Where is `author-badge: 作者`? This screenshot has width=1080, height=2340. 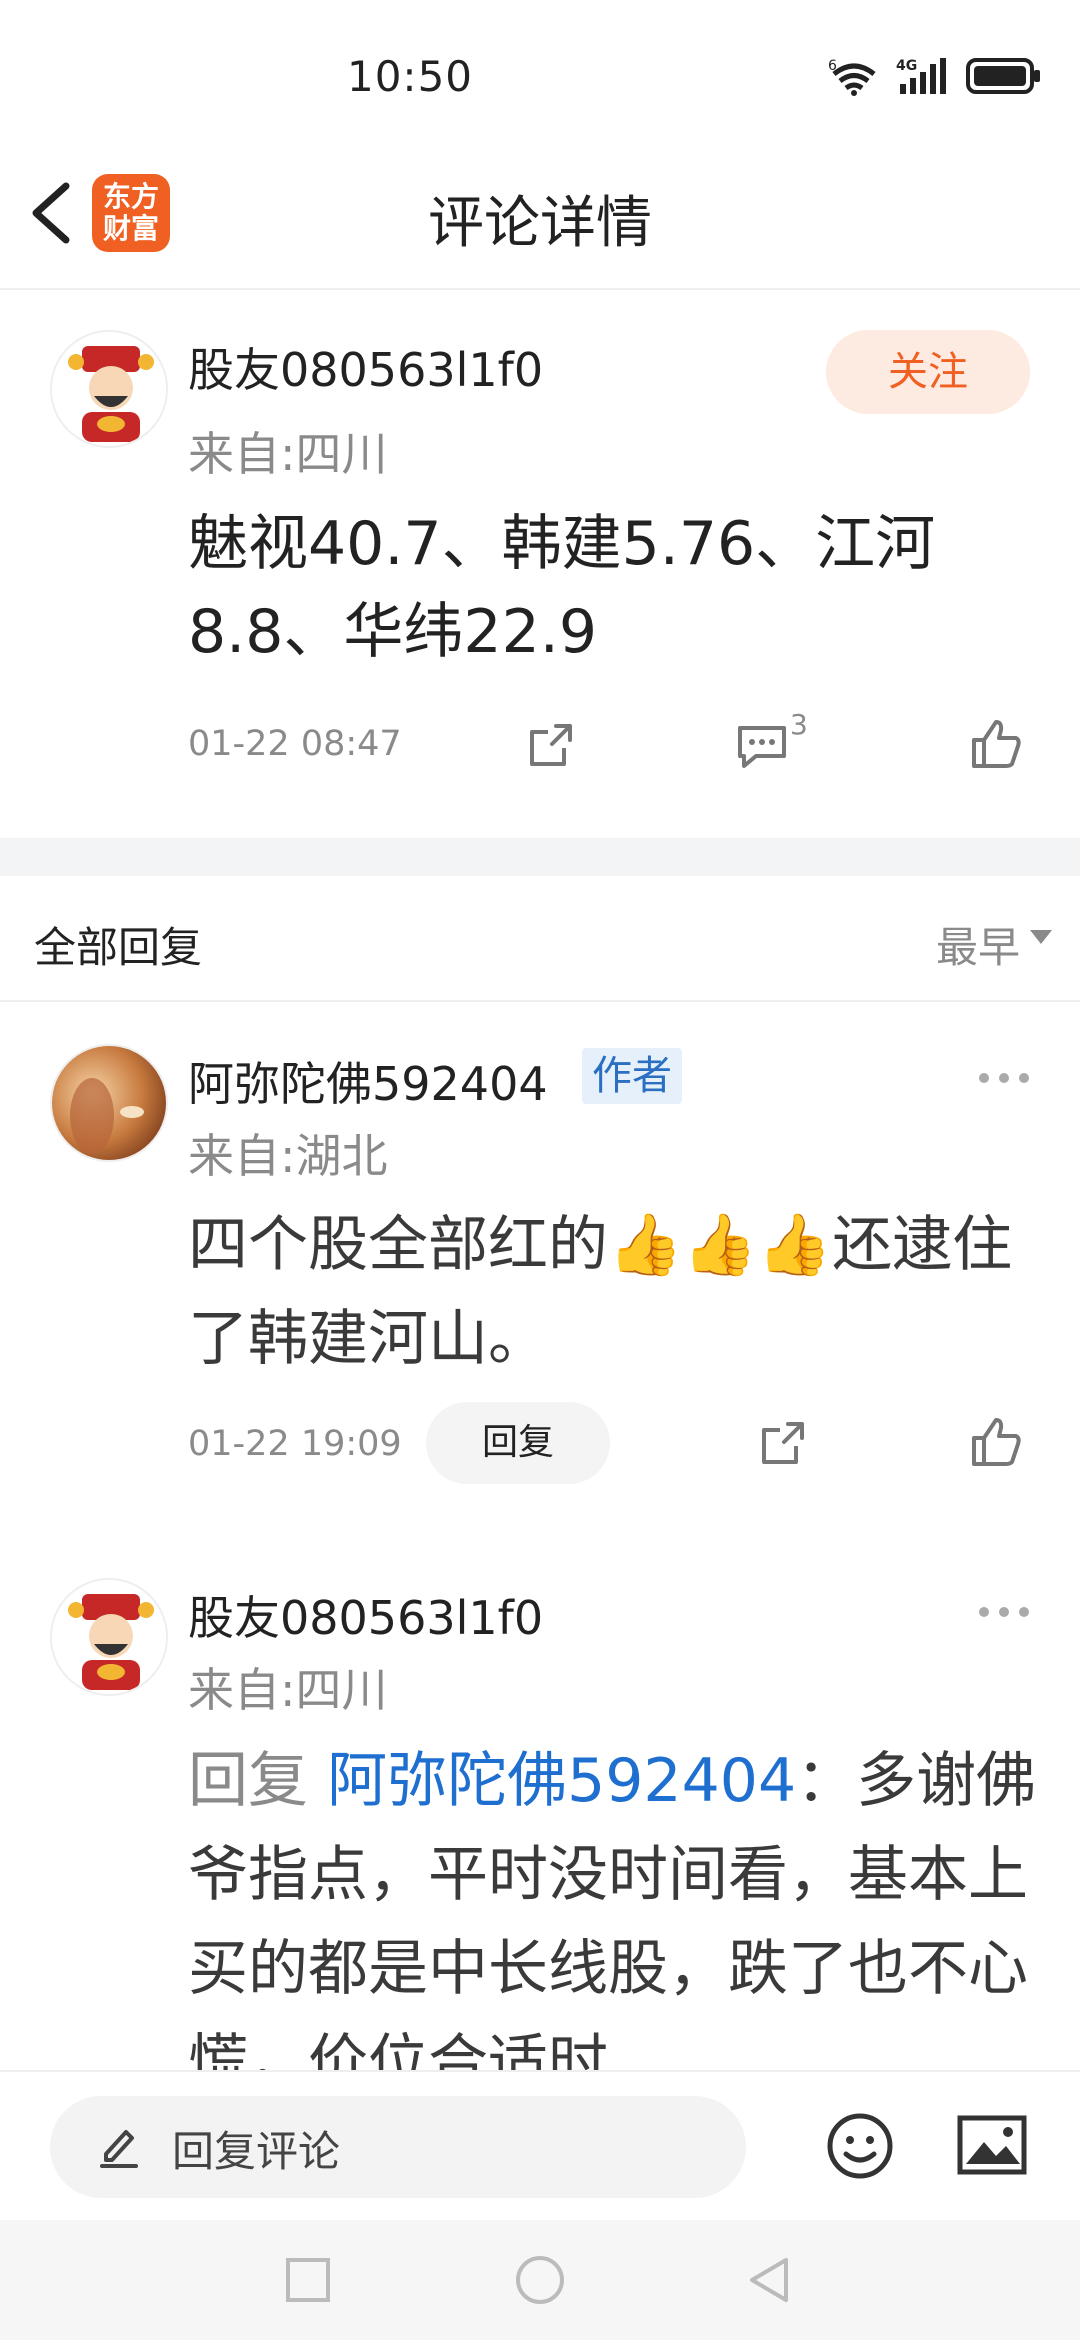 author-badge: 作者 is located at coordinates (632, 1076).